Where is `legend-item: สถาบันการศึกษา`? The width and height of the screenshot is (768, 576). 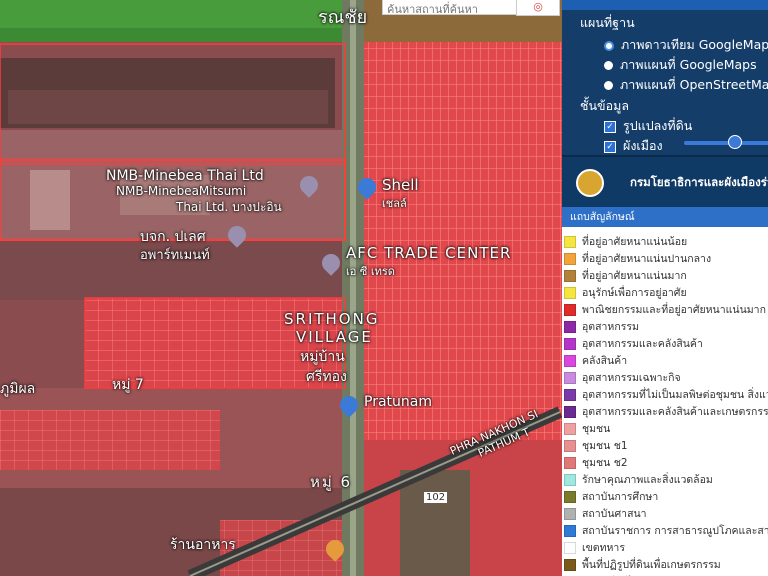 legend-item: สถาบันการศึกษา is located at coordinates (611, 496).